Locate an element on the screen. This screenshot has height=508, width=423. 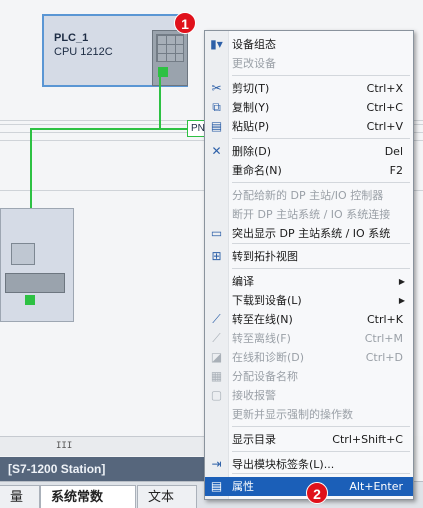
menu-item: ◪ 在线和诊断(D) Ctrl+D is located at coordinates (309, 357).